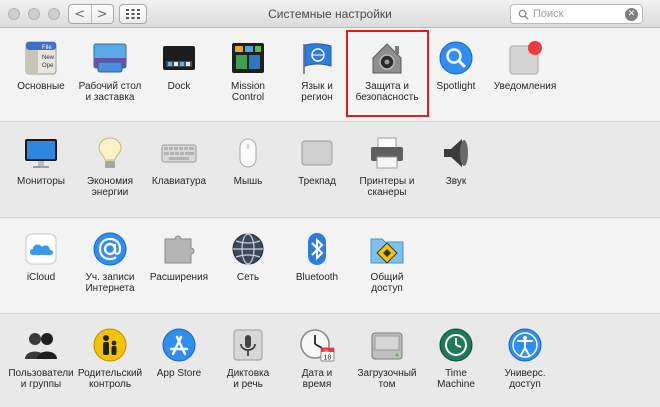 This screenshot has height=407, width=660. What do you see at coordinates (110, 283) in the screenshot?
I see `pane-label: Уч. записи Интернета` at bounding box center [110, 283].